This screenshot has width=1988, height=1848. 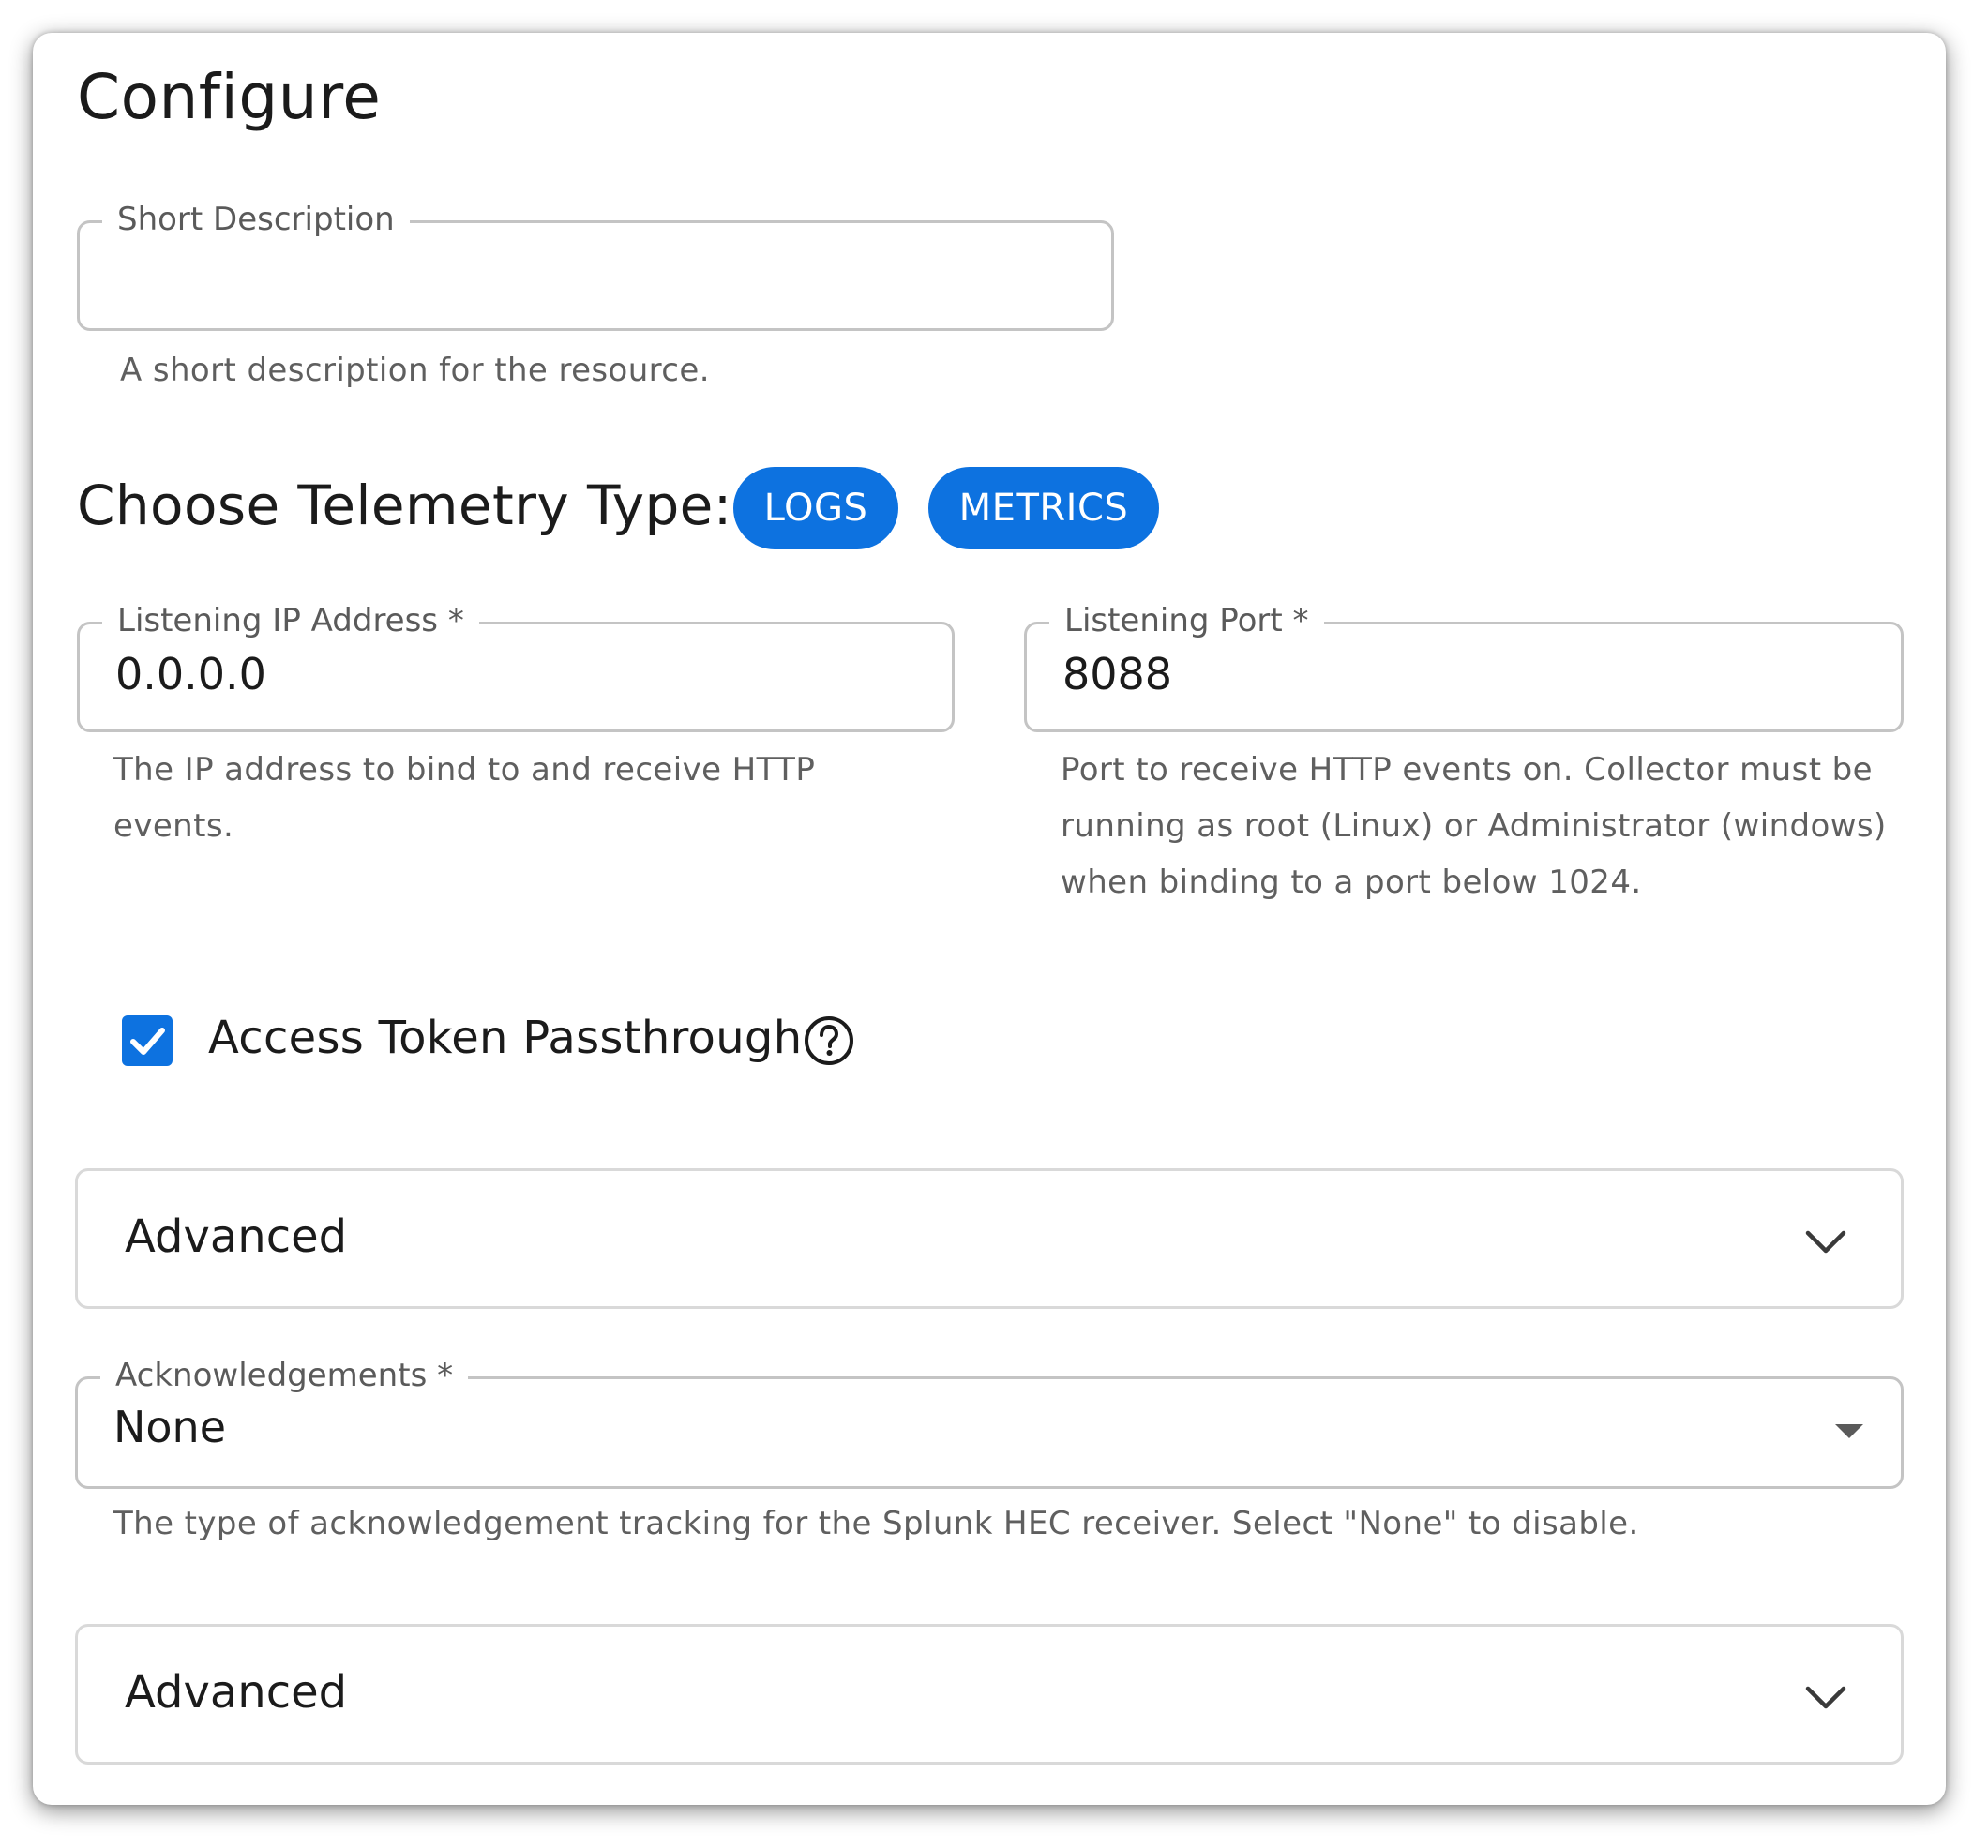 I want to click on metrics-chip: METRICS, so click(x=1043, y=508).